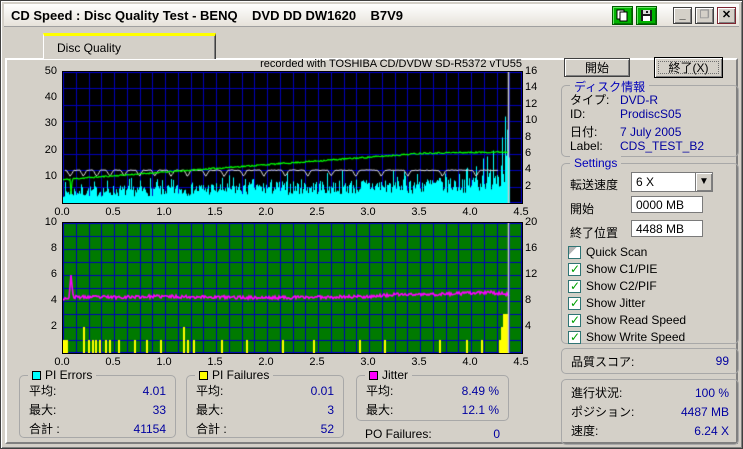 This screenshot has height=449, width=743. I want to click on axis-tick-label: 4.0, so click(470, 362).